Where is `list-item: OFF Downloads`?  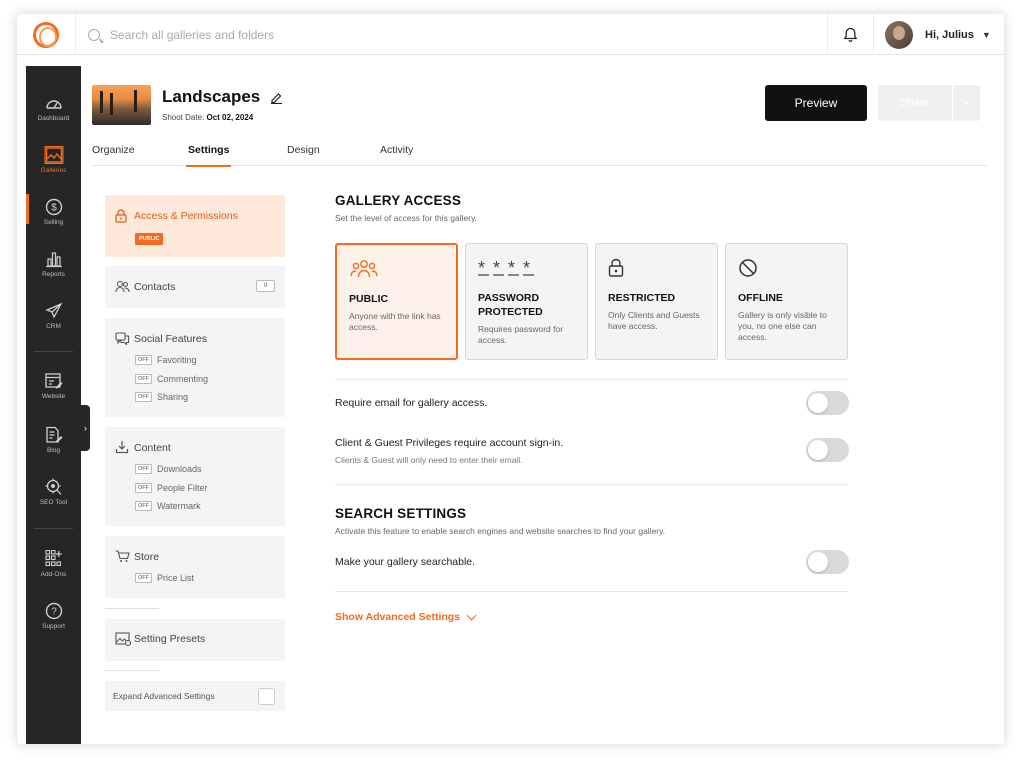
list-item: OFF Downloads is located at coordinates (168, 469).